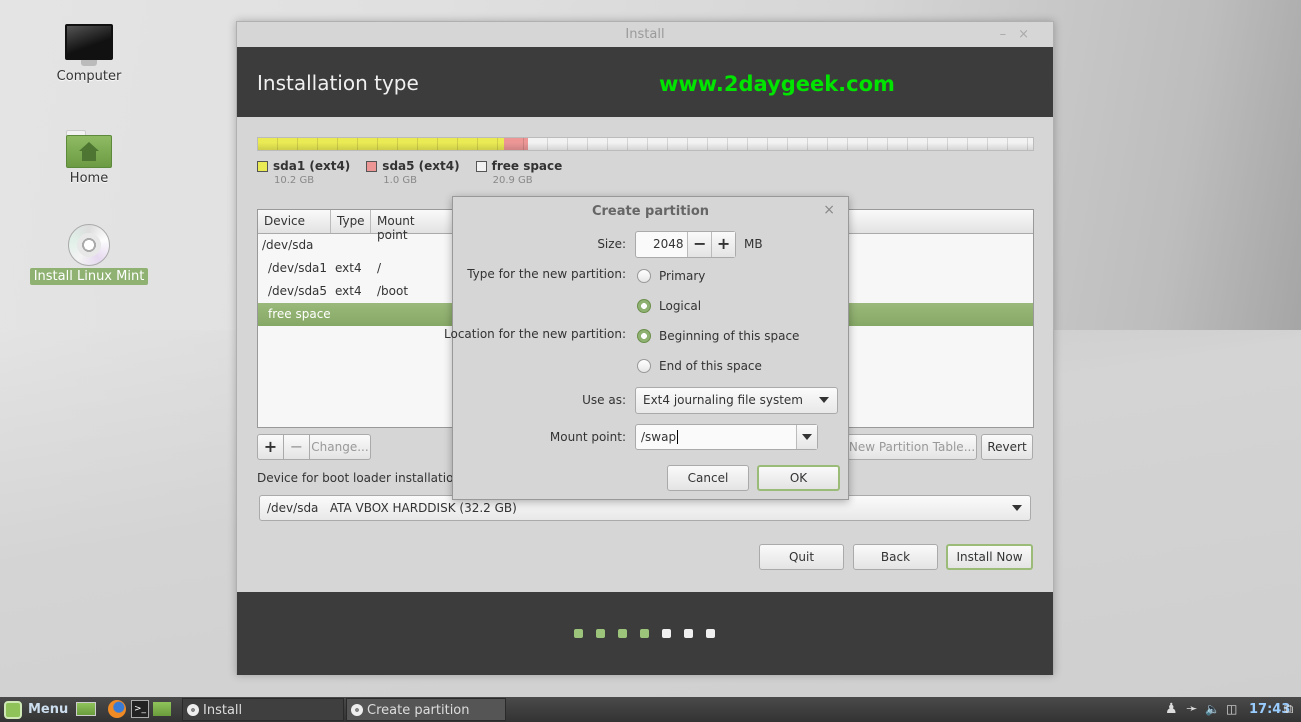 The height and width of the screenshot is (722, 1301). What do you see at coordinates (729, 336) in the screenshot?
I see `radio-label: Beginning of this space` at bounding box center [729, 336].